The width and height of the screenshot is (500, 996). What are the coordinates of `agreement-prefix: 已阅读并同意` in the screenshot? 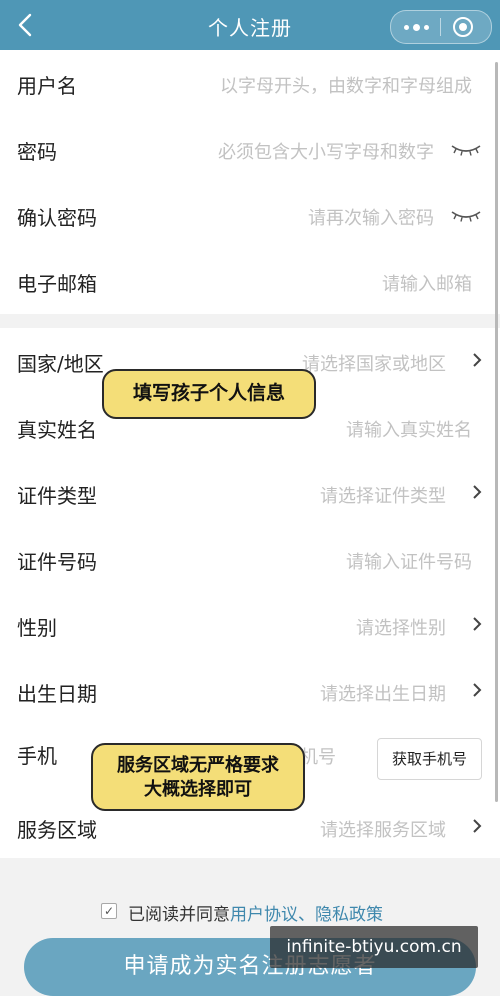 It's located at (179, 915).